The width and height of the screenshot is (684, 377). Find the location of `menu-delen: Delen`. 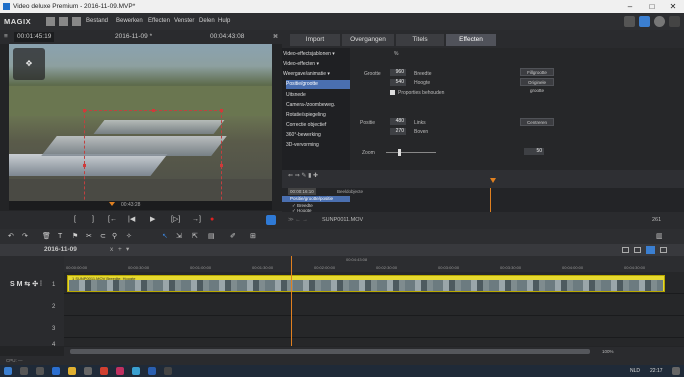

menu-delen: Delen is located at coordinates (207, 21).